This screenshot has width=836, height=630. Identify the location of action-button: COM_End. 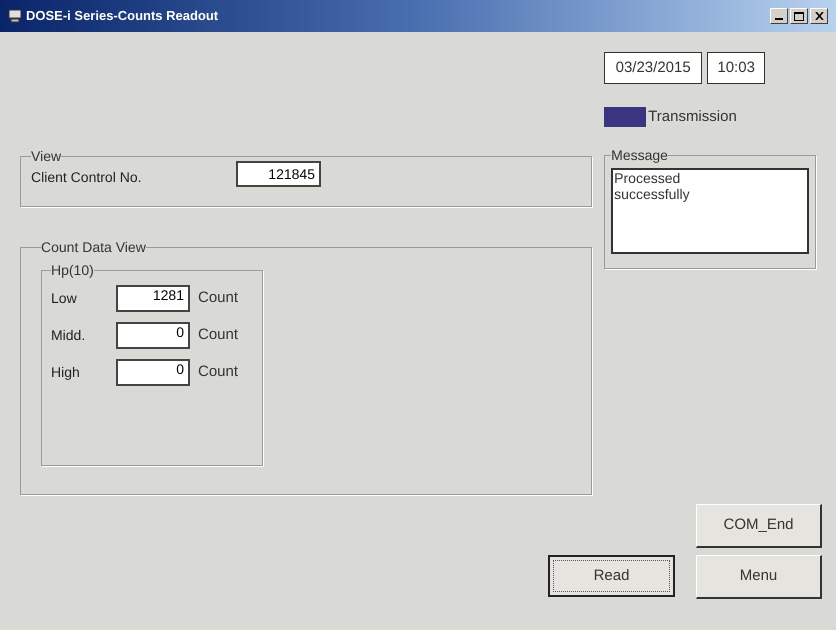
(759, 526).